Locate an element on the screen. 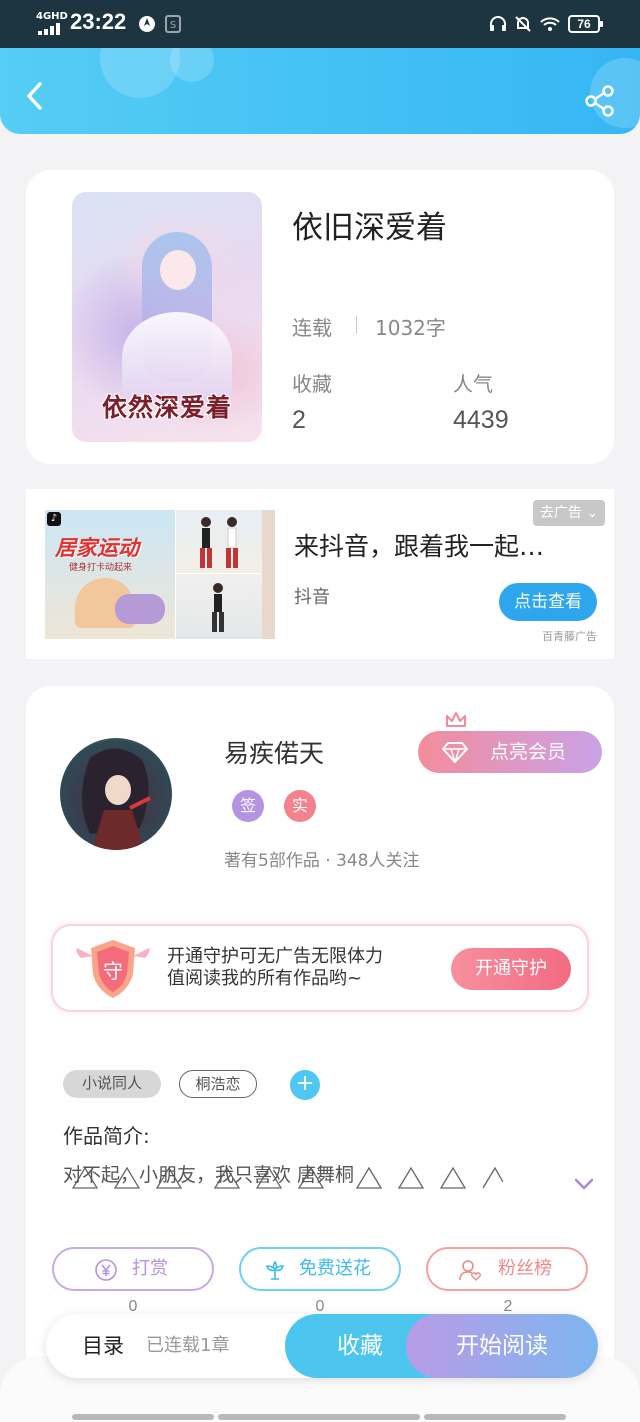 The image size is (640, 1422). chapter-count: 已连载1章 is located at coordinates (188, 1345).